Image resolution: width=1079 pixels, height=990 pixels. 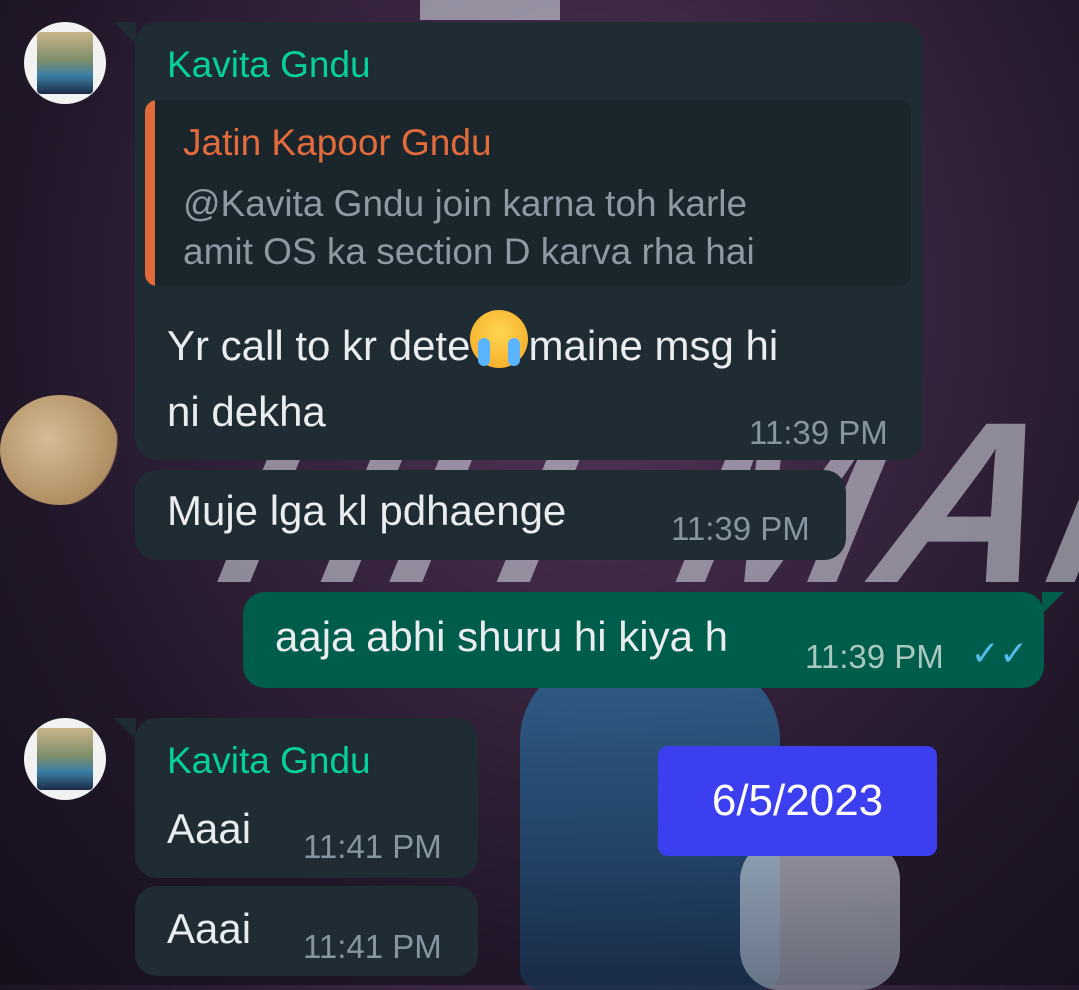 I want to click on message-text: Yr call to kr dete maine msg hi ni dekha, so click(x=472, y=377).